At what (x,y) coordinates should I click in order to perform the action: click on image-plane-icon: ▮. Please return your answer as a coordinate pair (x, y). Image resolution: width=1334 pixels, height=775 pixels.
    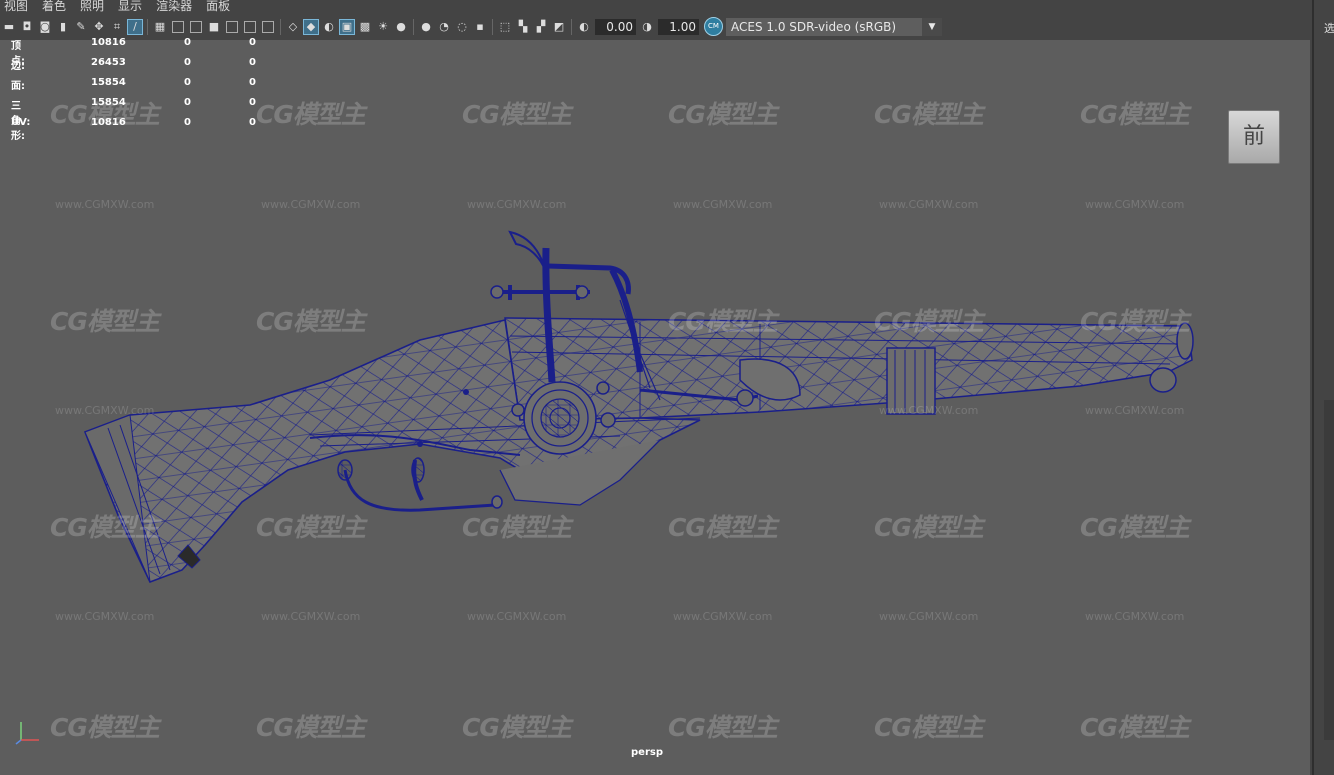
    Looking at the image, I should click on (63, 27).